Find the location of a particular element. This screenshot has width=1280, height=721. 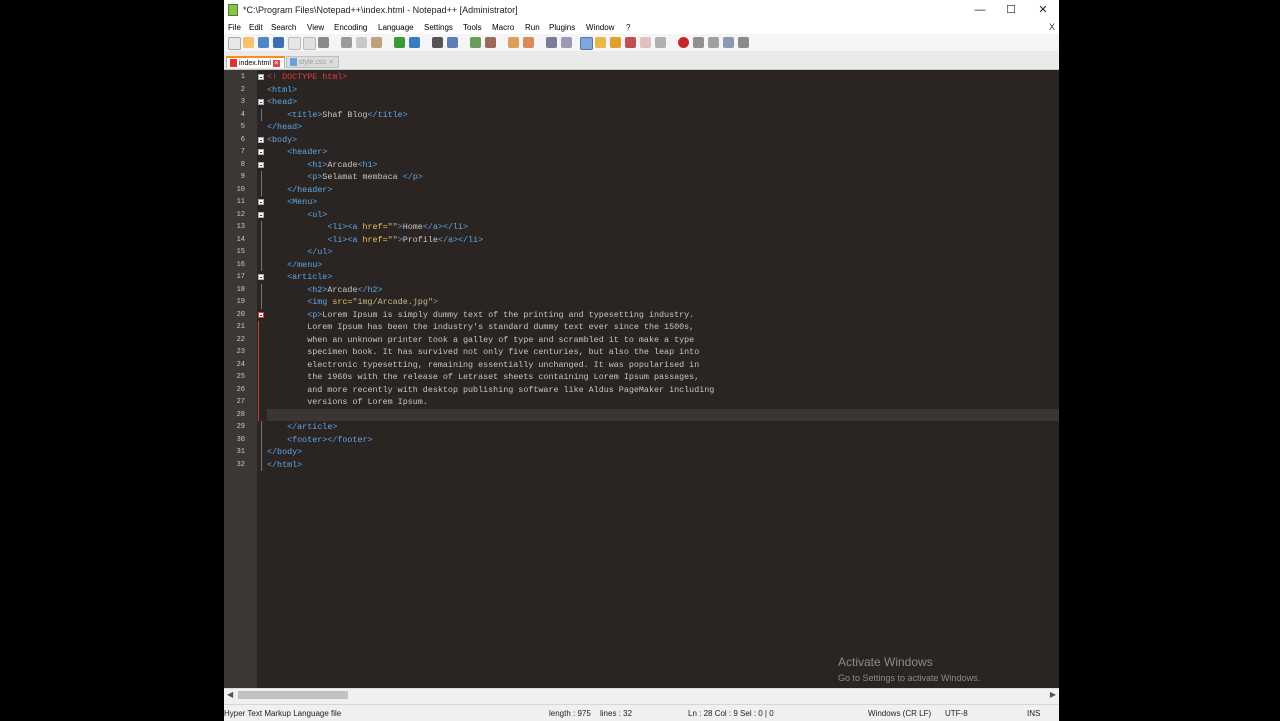

menu-language: Language is located at coordinates (396, 27).